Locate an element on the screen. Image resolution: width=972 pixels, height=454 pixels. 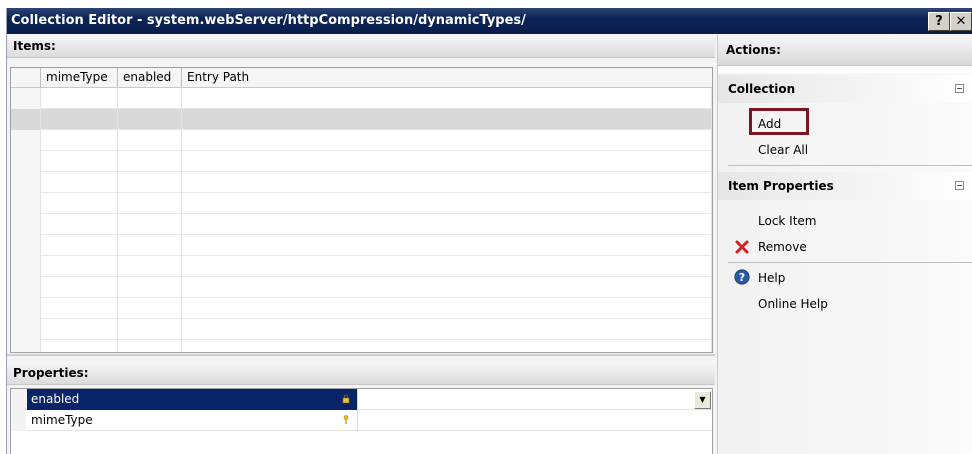
remove-action: Remove is located at coordinates (782, 247).